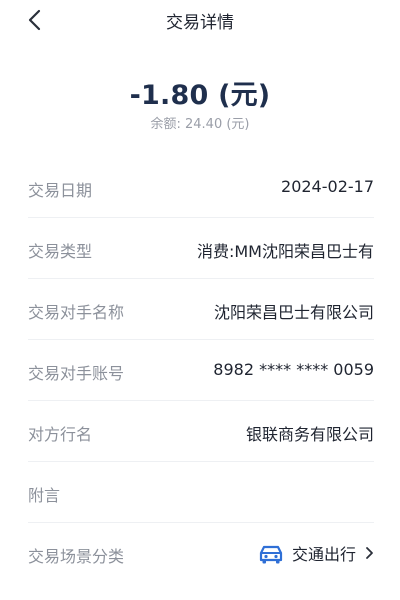 This screenshot has width=400, height=600. What do you see at coordinates (369, 553) in the screenshot?
I see `chevron-right-icon` at bounding box center [369, 553].